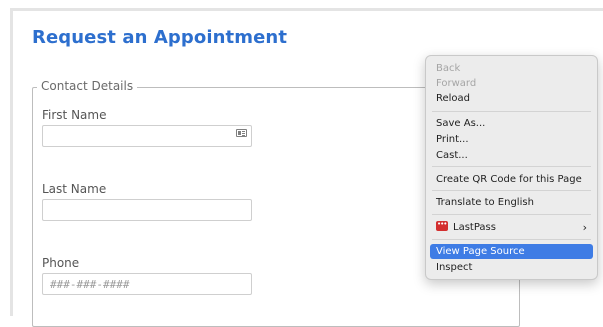  What do you see at coordinates (241, 133) in the screenshot?
I see `contact-card-icon` at bounding box center [241, 133].